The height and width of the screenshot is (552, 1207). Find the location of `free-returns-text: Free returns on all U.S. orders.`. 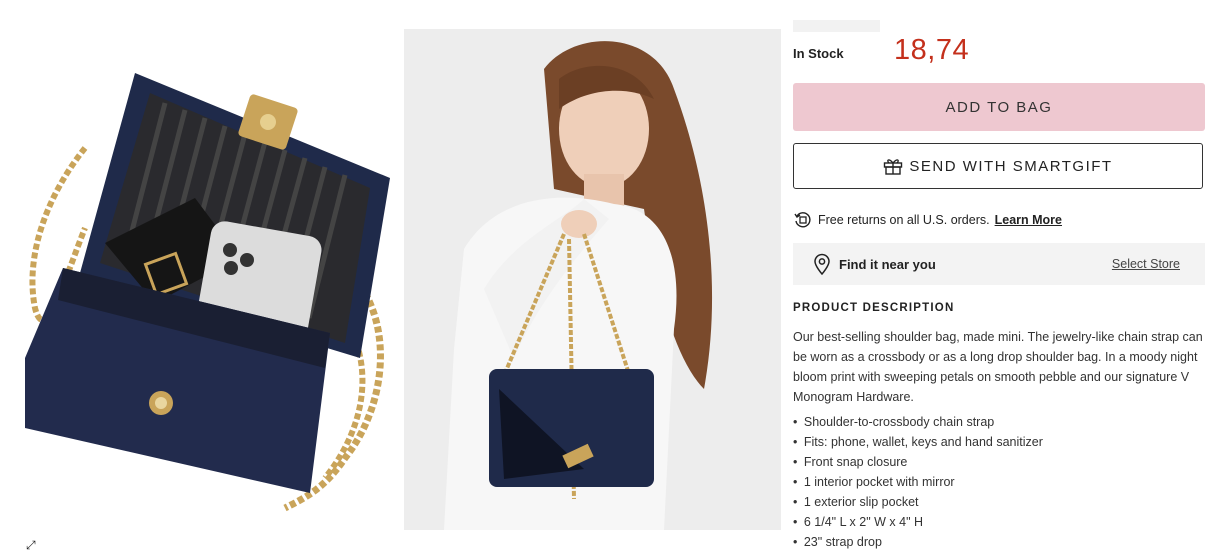

free-returns-text: Free returns on all U.S. orders. is located at coordinates (904, 220).